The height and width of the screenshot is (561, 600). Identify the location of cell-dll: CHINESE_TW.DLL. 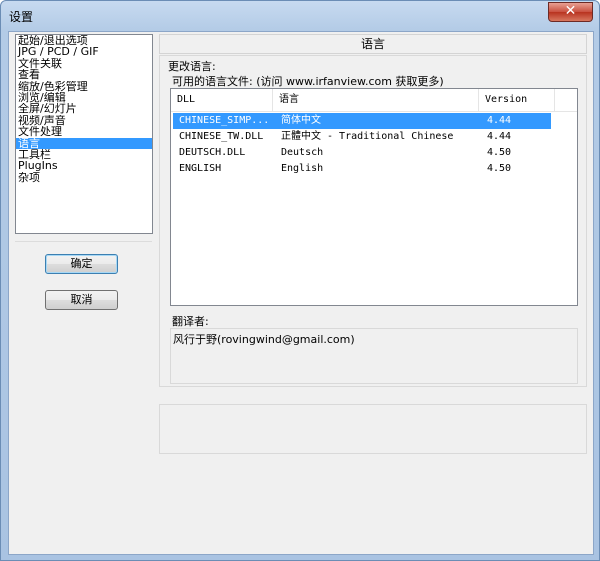
(221, 136).